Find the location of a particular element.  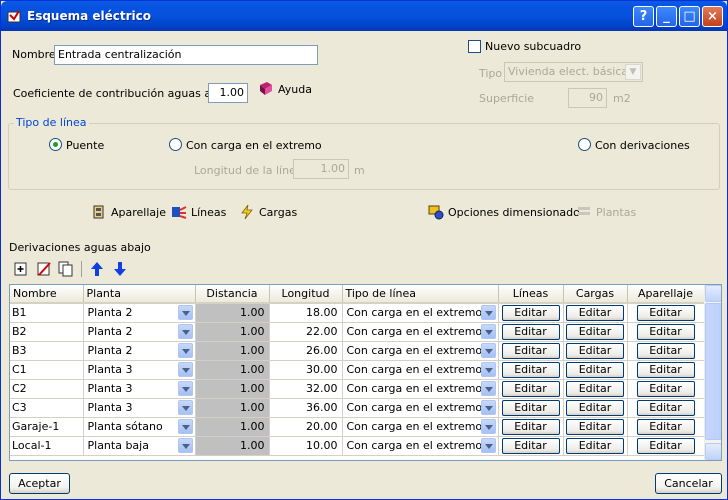

title-bar: Esquema eléctrico ? _ □ × is located at coordinates (364, 16).